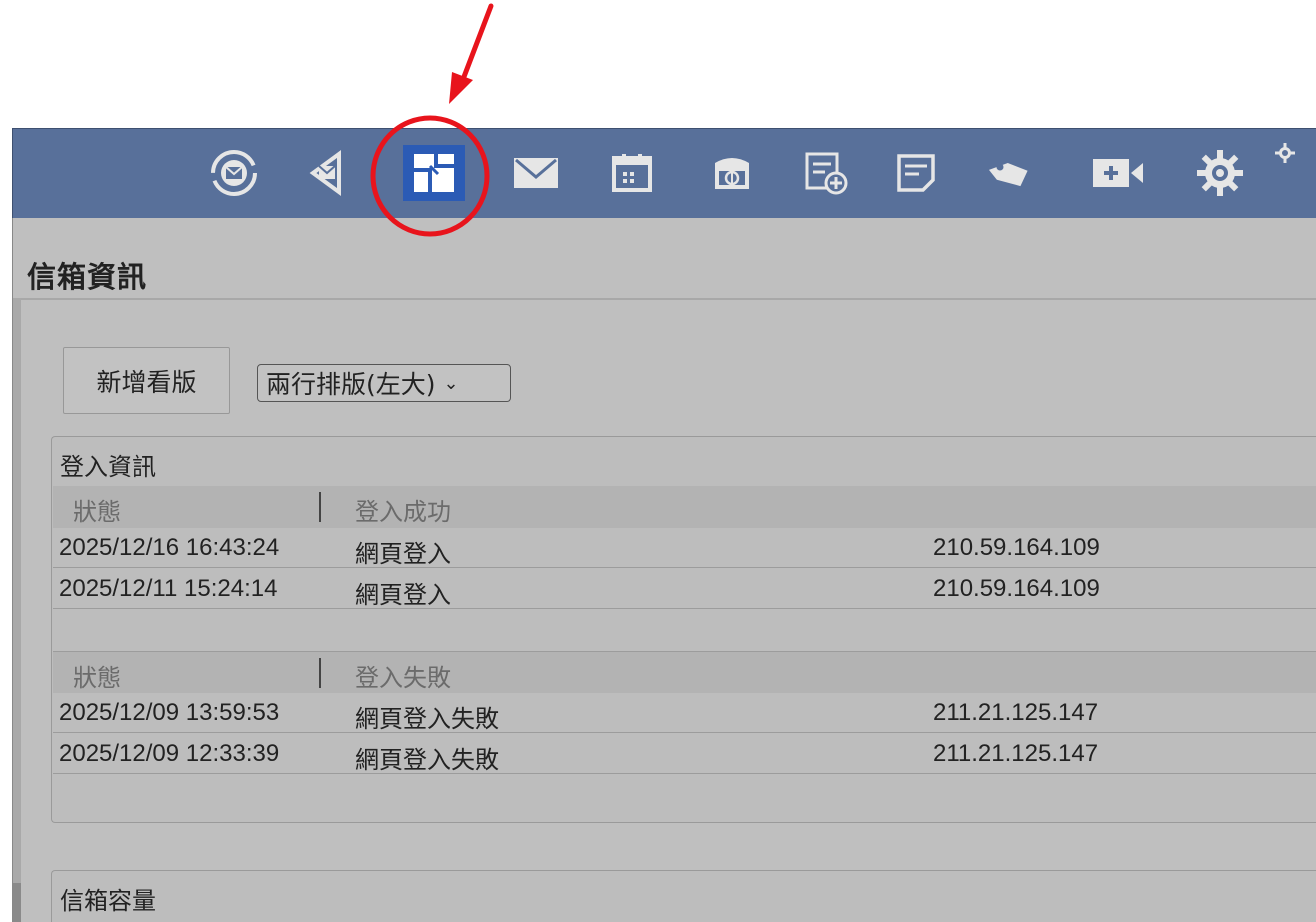  I want to click on main-toolbar, so click(664, 173).